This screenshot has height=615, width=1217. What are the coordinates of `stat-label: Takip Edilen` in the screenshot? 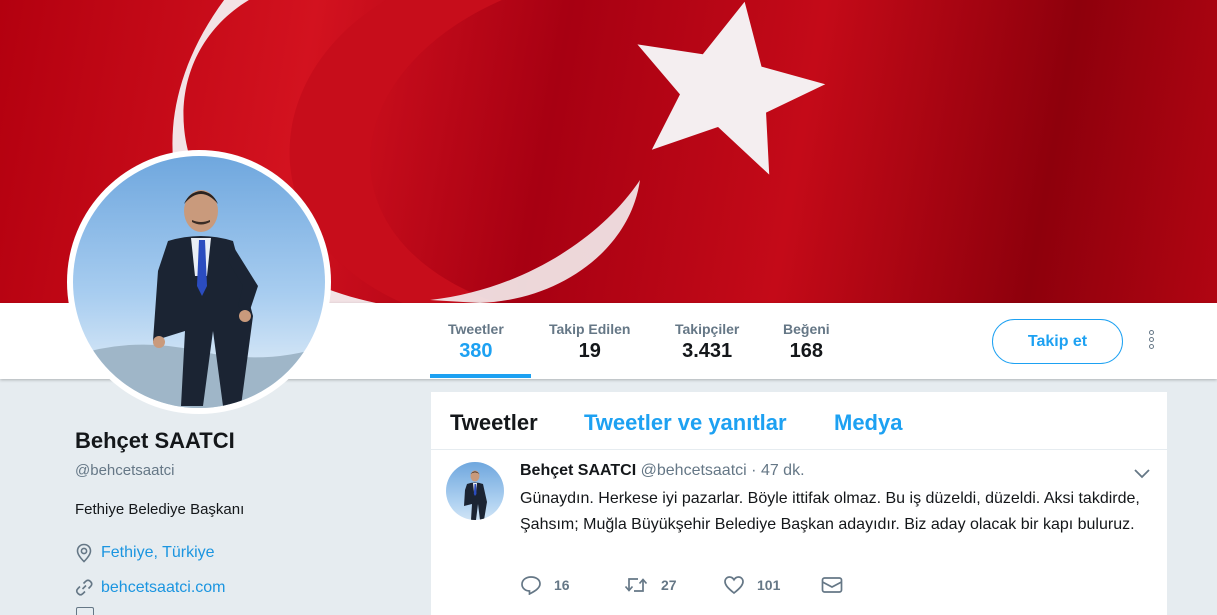 It's located at (590, 329).